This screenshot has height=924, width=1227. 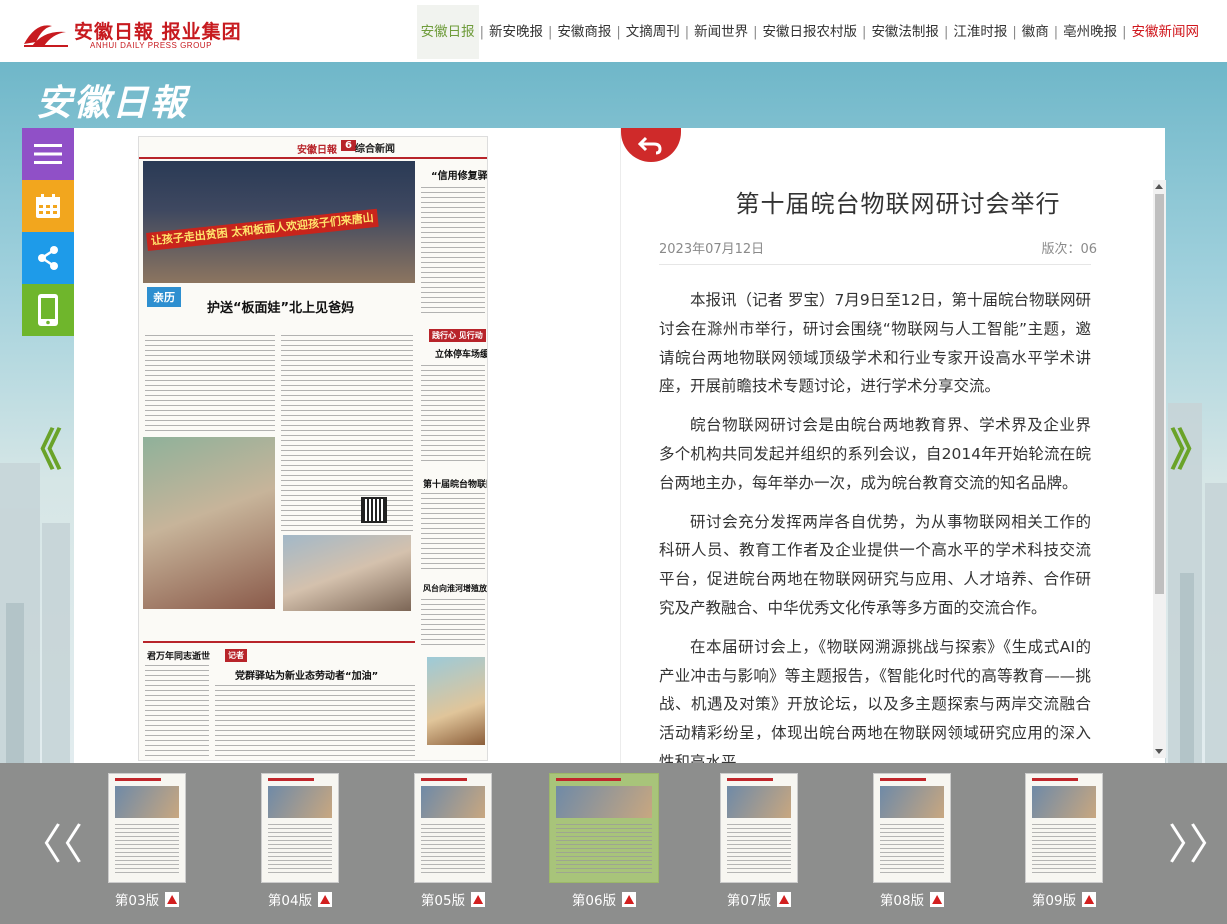 What do you see at coordinates (236, 655) in the screenshot?
I see `tag-reporter: 记者` at bounding box center [236, 655].